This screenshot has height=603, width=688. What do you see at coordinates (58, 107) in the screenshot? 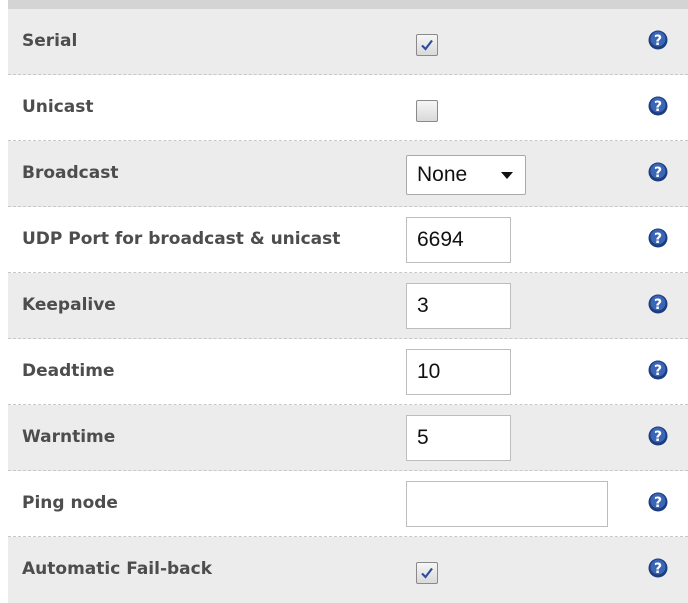
I see `unicast-label: Unicast` at bounding box center [58, 107].